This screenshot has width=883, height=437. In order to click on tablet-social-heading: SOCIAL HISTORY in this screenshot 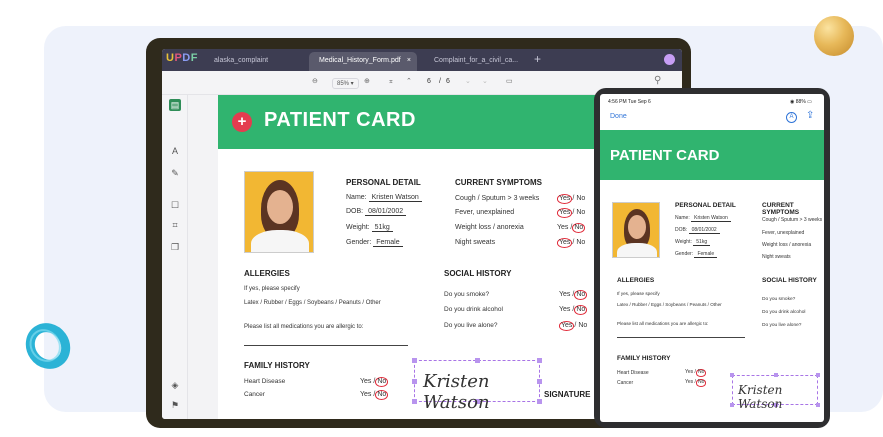, I will do `click(789, 280)`.